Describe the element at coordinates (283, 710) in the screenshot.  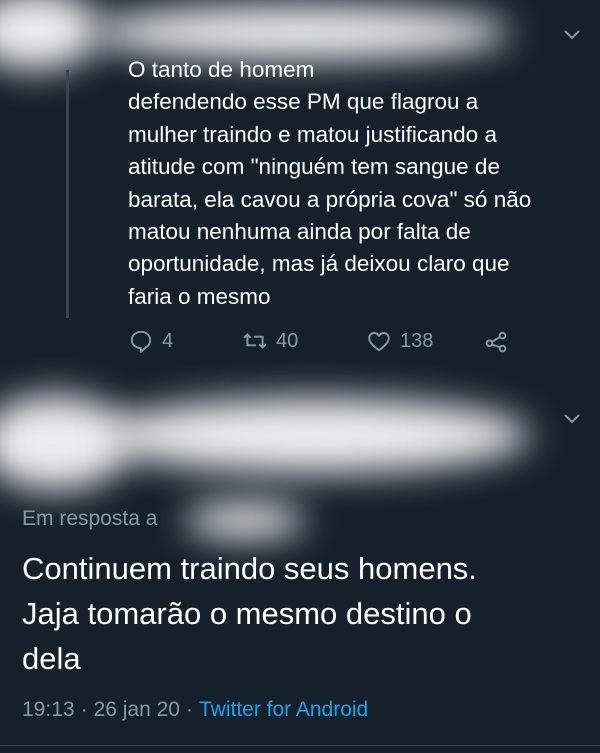
I see `tweet-source-link: Twitter for Android` at that location.